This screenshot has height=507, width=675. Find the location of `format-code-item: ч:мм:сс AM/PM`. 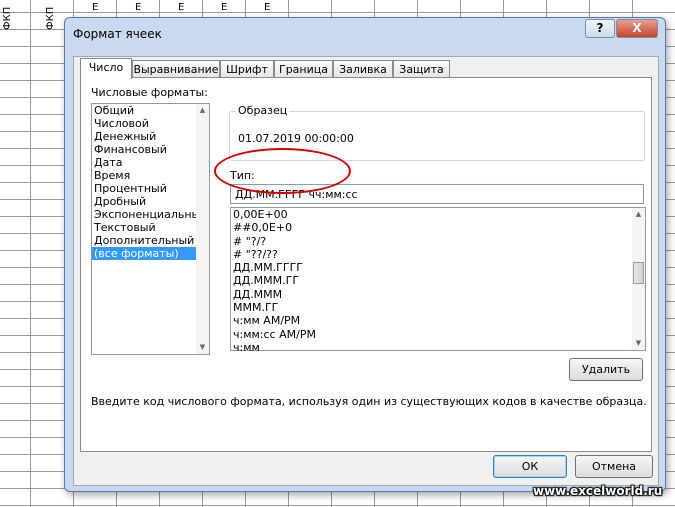

format-code-item: ч:мм:сс AM/PM is located at coordinates (438, 334).